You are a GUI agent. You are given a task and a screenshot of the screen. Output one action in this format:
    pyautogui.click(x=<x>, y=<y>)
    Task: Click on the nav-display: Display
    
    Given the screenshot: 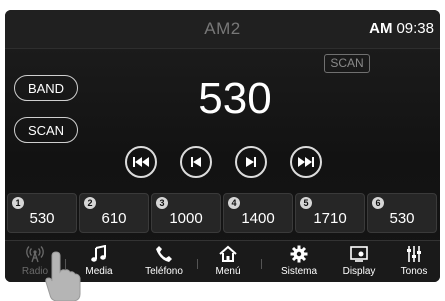 What is the action you would take?
    pyautogui.click(x=359, y=261)
    